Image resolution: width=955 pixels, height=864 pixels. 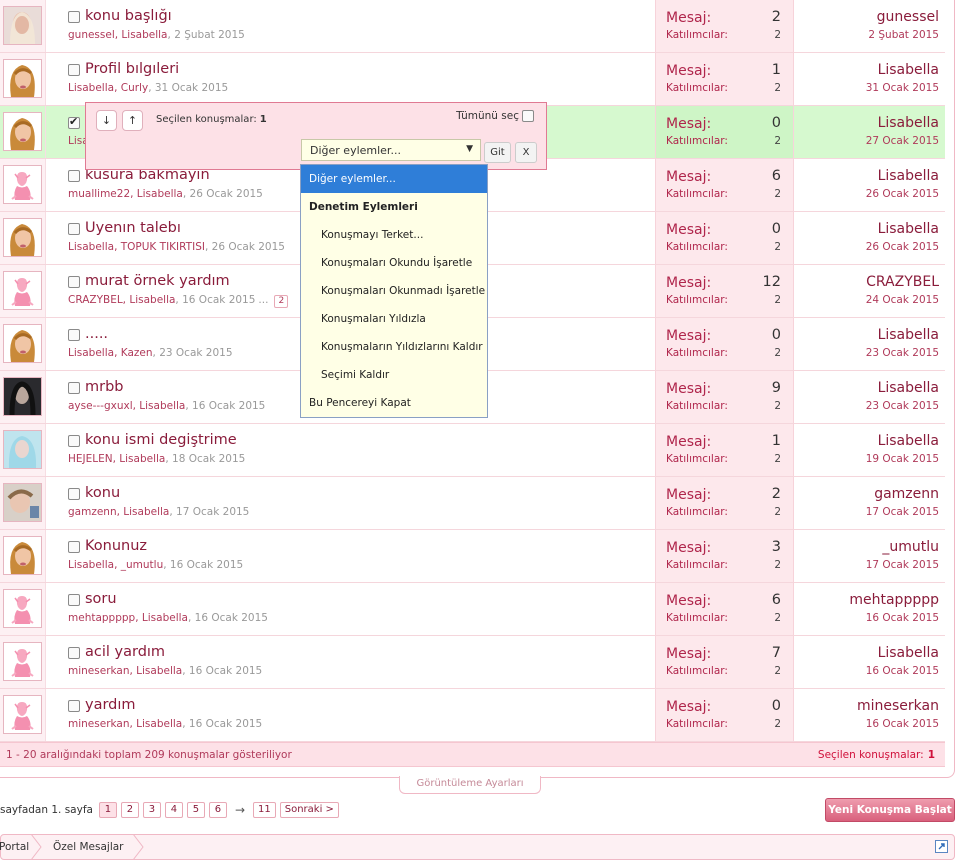 What do you see at coordinates (151, 810) in the screenshot?
I see `page-link: 3` at bounding box center [151, 810].